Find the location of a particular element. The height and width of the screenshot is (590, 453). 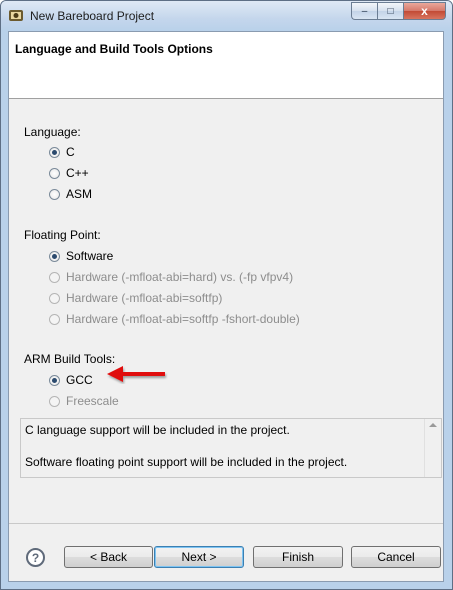

red-arrow-icon is located at coordinates (136, 374).